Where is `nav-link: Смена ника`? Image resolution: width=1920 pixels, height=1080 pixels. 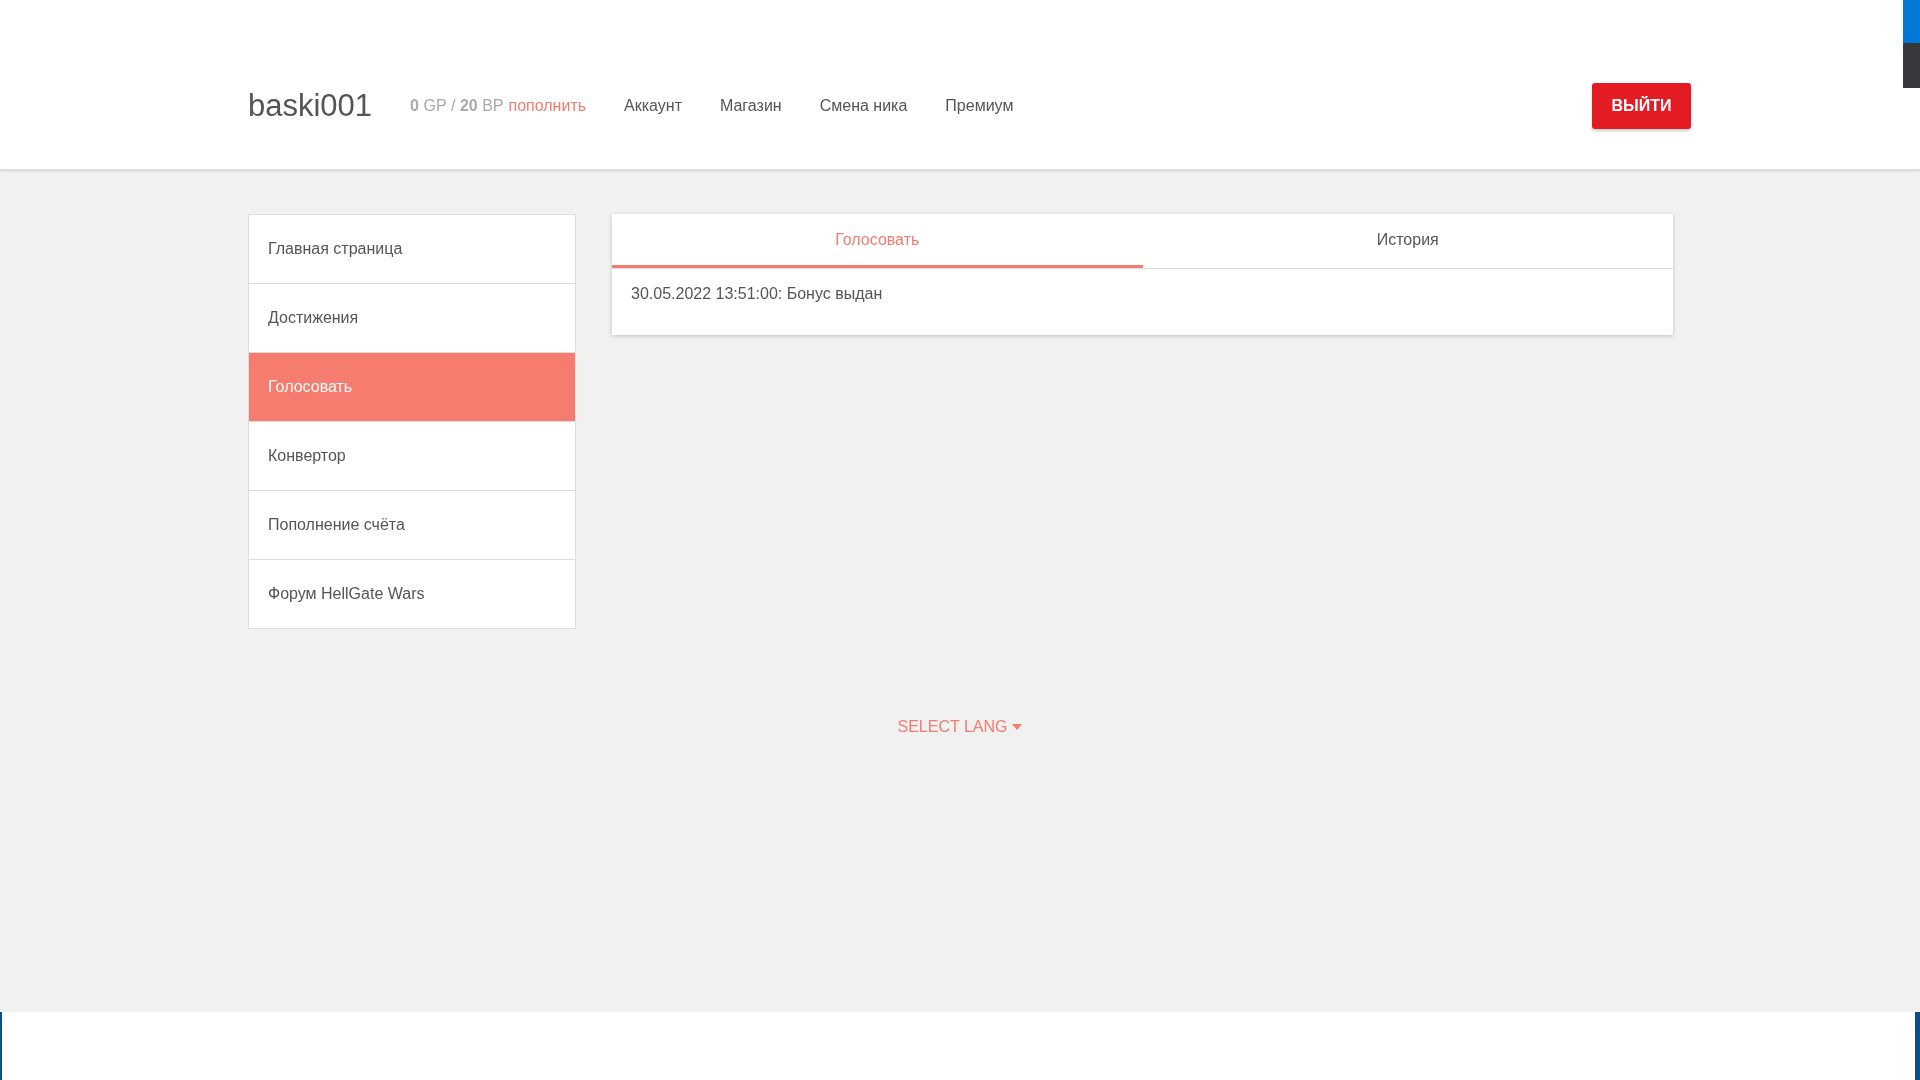
nav-link: Смена ника is located at coordinates (863, 106).